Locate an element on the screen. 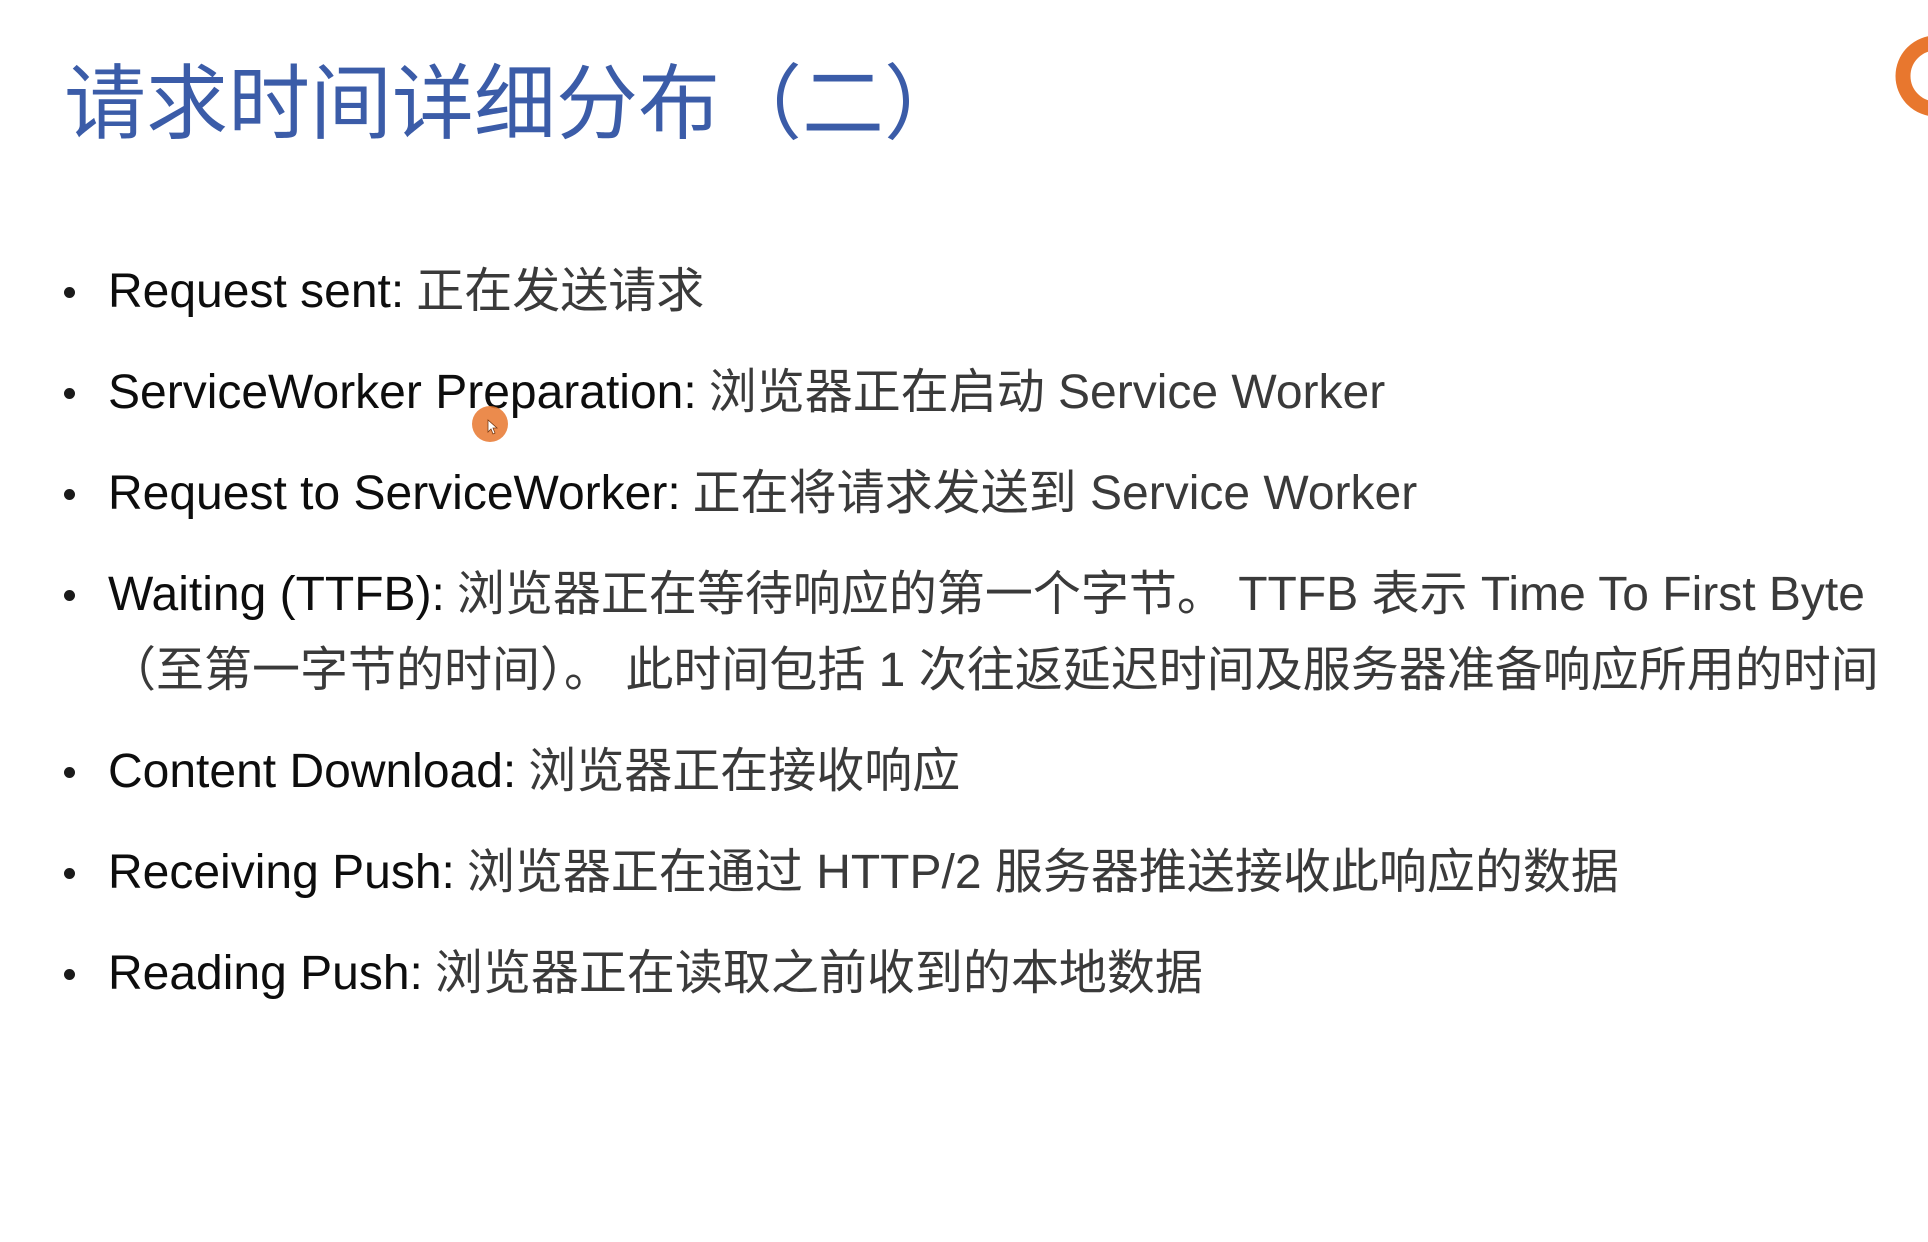  mouse-cursor-icon is located at coordinates (490, 424).